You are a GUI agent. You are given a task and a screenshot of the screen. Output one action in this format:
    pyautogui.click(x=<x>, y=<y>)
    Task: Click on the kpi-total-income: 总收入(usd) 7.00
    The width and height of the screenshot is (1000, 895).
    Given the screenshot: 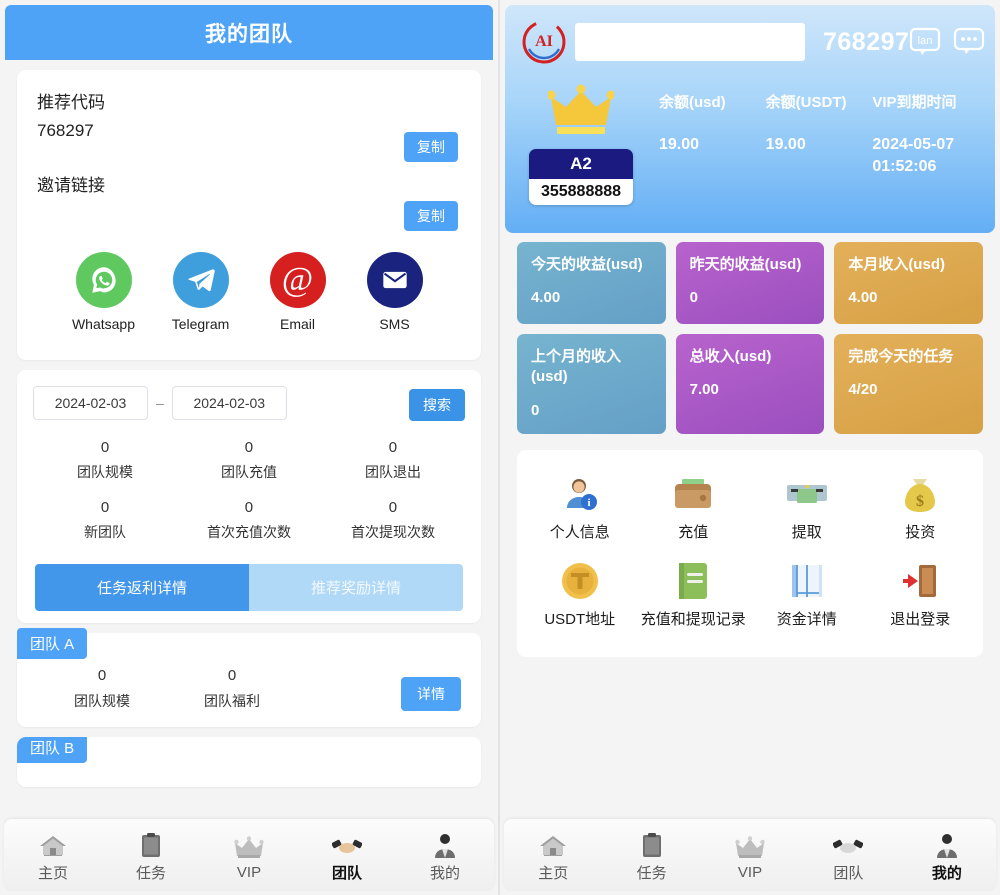 What is the action you would take?
    pyautogui.click(x=750, y=384)
    